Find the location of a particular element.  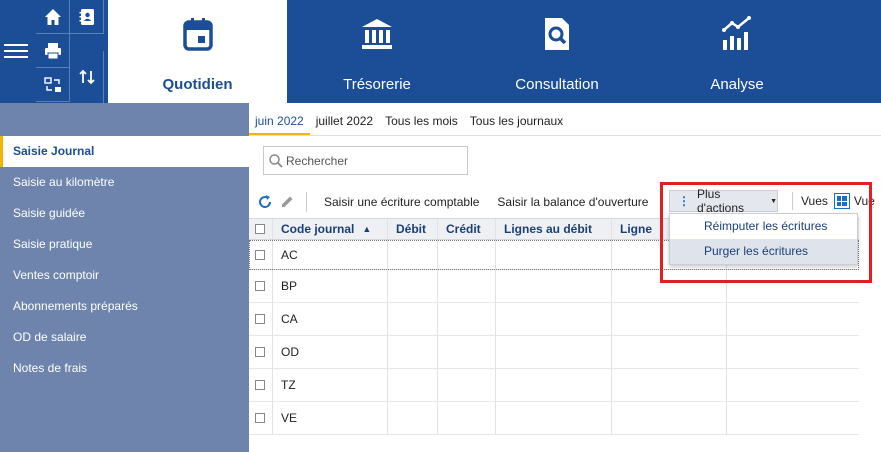

nav-label: Analyse is located at coordinates (737, 84).